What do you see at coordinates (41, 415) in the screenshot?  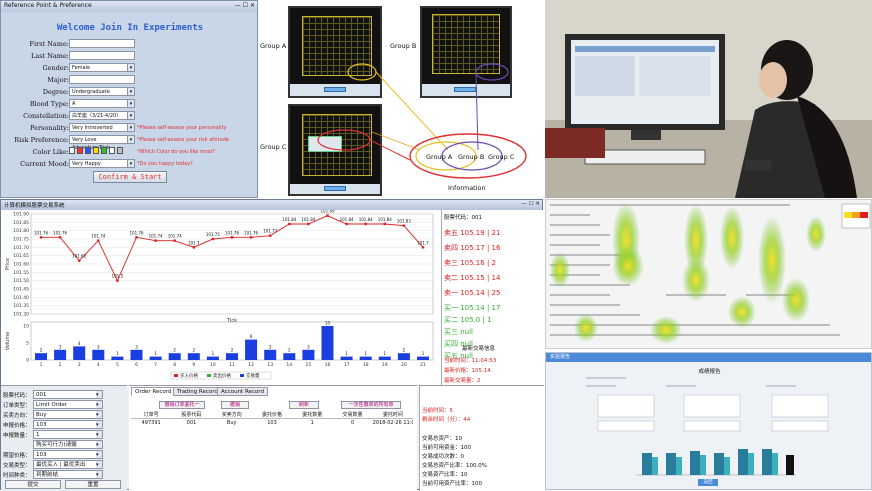 I see `order-field-value: Buy` at bounding box center [41, 415].